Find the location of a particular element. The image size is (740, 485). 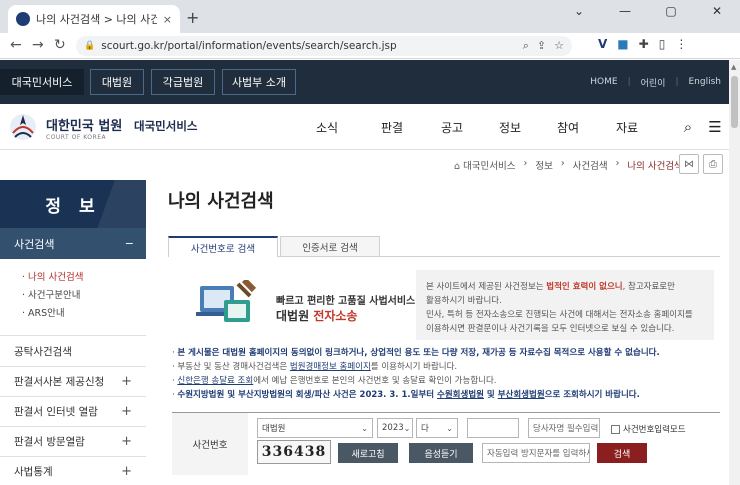

auction-site-link: 법원경매정보 홈페이지 is located at coordinates (330, 367).